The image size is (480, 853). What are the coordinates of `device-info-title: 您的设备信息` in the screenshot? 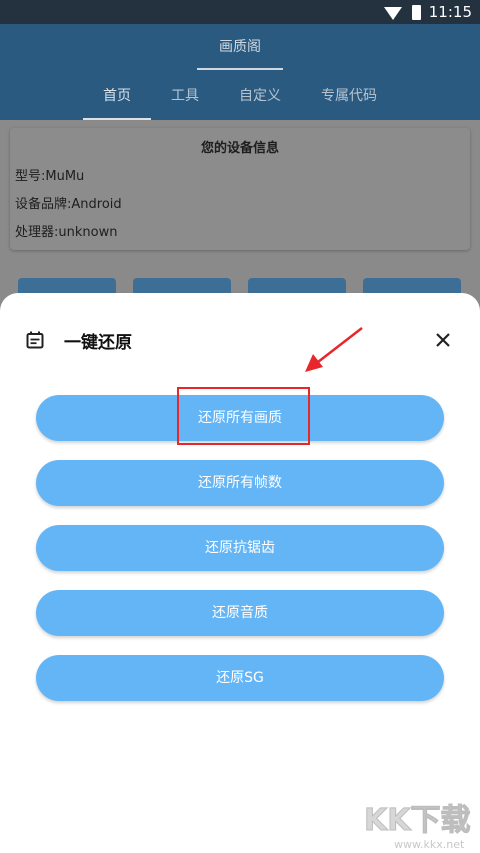 It's located at (239, 148).